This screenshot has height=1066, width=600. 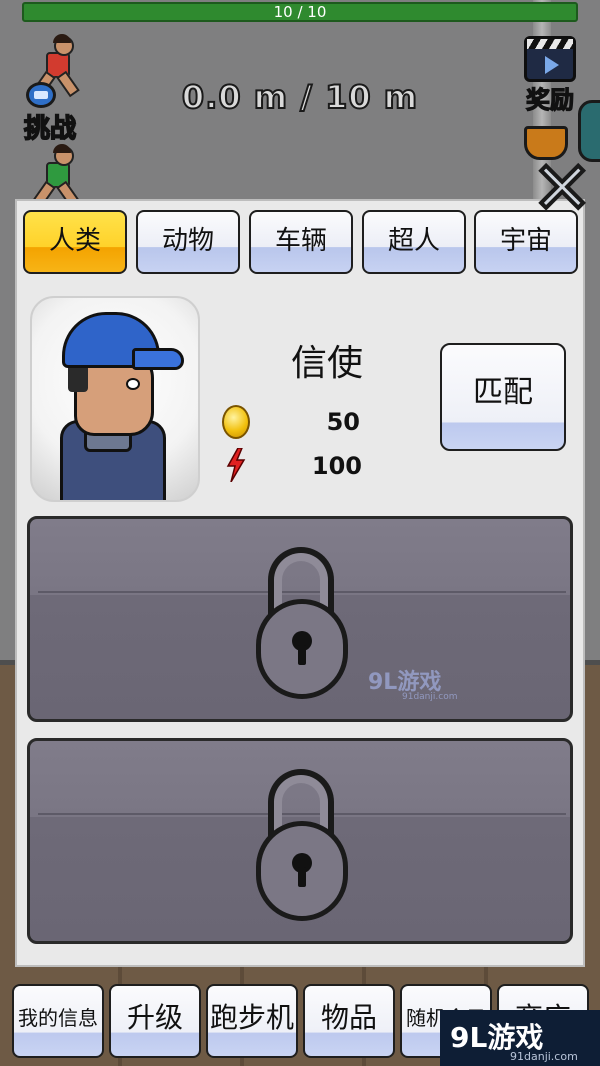 I want to click on match-button: 匹配, so click(x=503, y=397).